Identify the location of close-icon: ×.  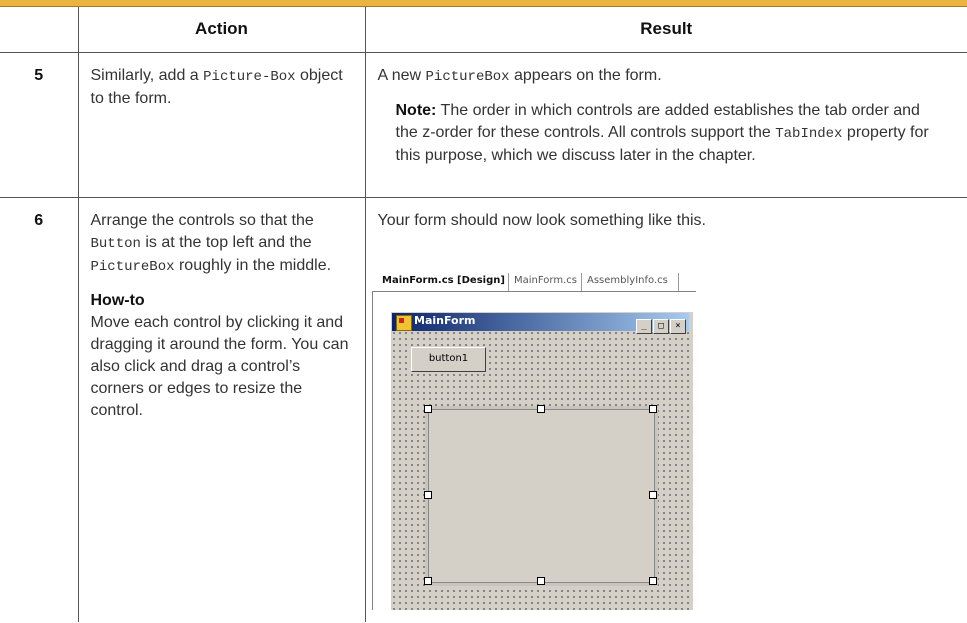
(678, 326).